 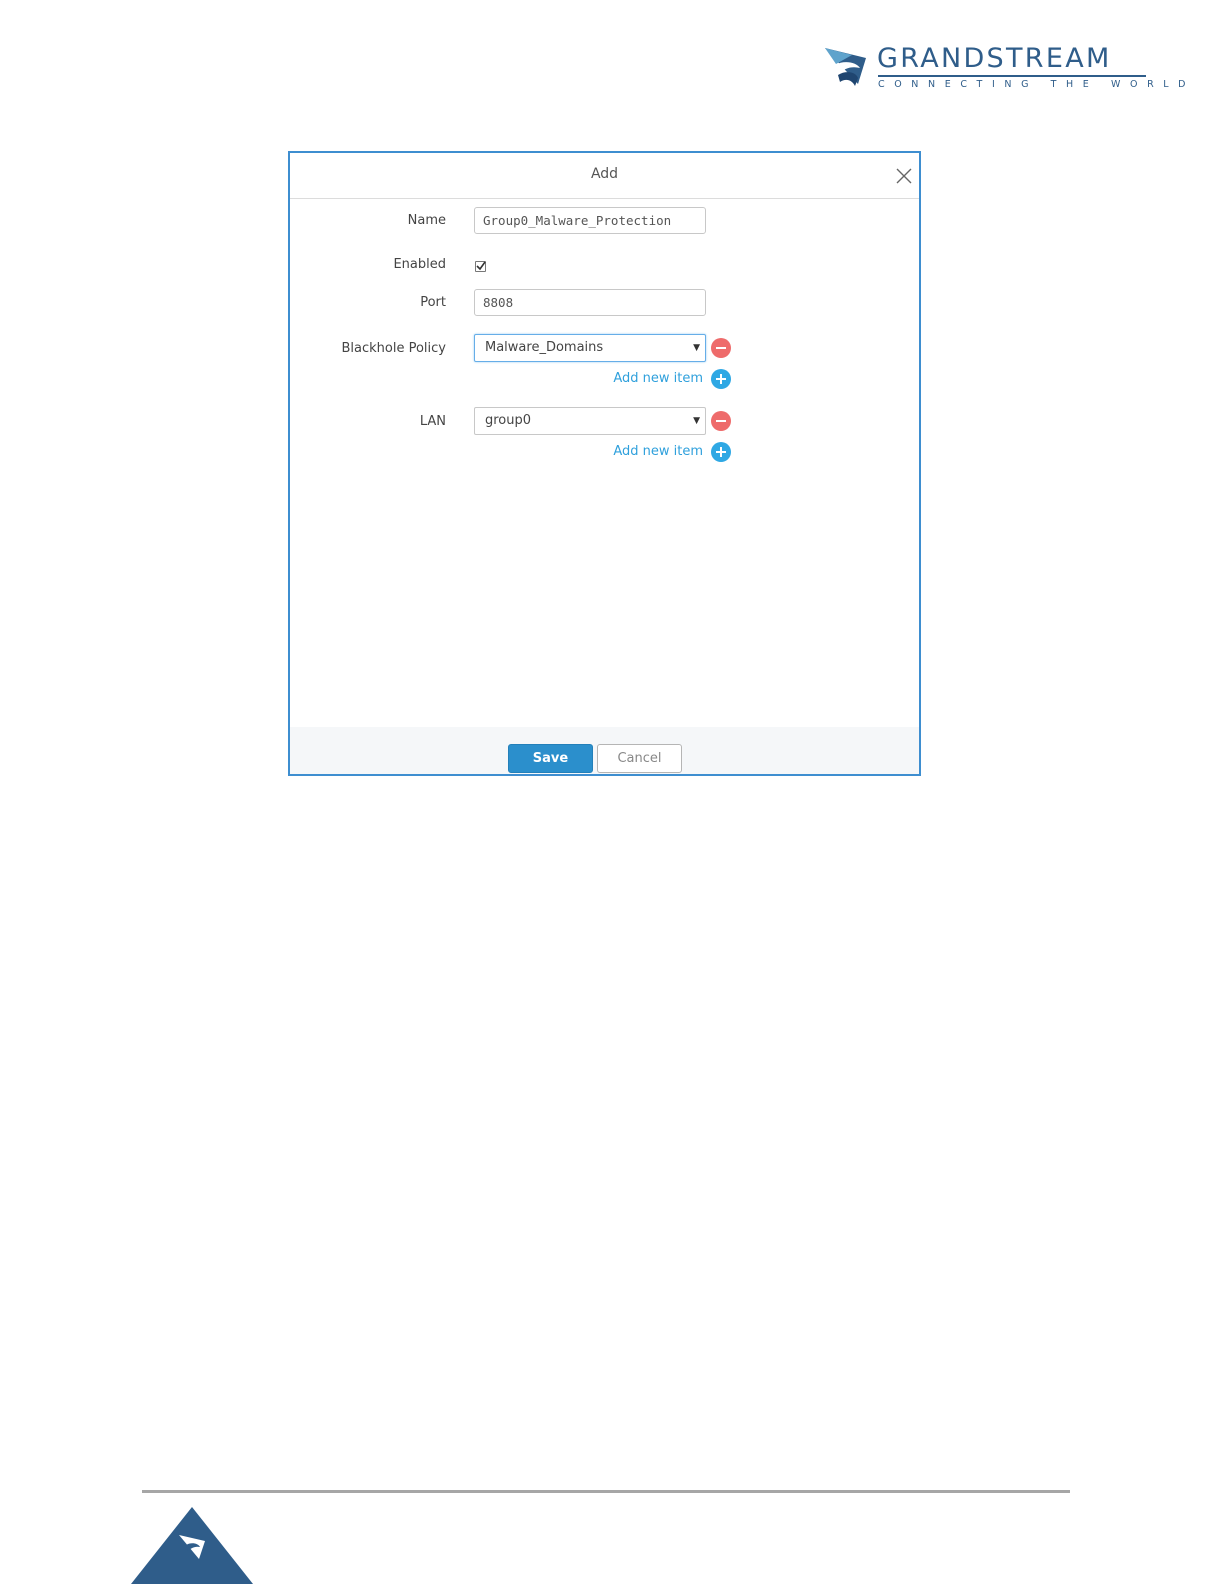 I want to click on footer-logo-icon, so click(x=192, y=1545).